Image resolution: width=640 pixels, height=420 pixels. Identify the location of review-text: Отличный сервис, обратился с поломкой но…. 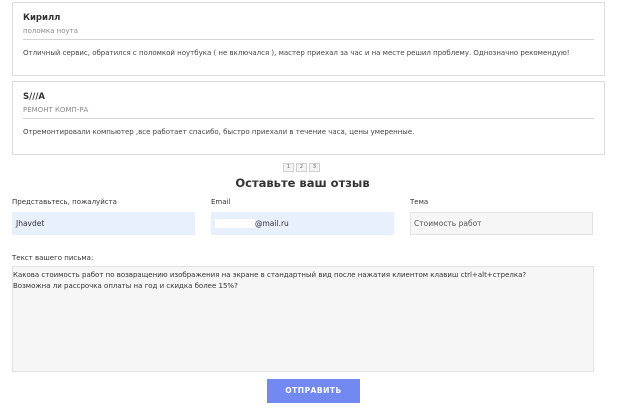
(296, 53).